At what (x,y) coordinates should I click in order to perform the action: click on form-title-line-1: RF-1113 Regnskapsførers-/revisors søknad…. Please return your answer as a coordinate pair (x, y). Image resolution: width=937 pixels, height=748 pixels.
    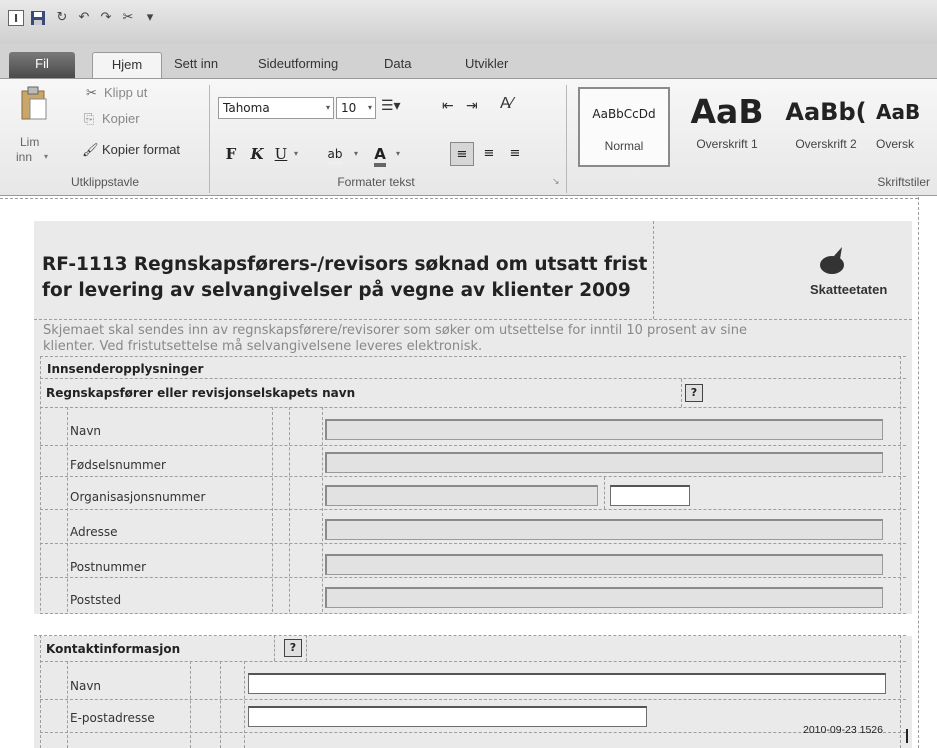
    Looking at the image, I should click on (345, 264).